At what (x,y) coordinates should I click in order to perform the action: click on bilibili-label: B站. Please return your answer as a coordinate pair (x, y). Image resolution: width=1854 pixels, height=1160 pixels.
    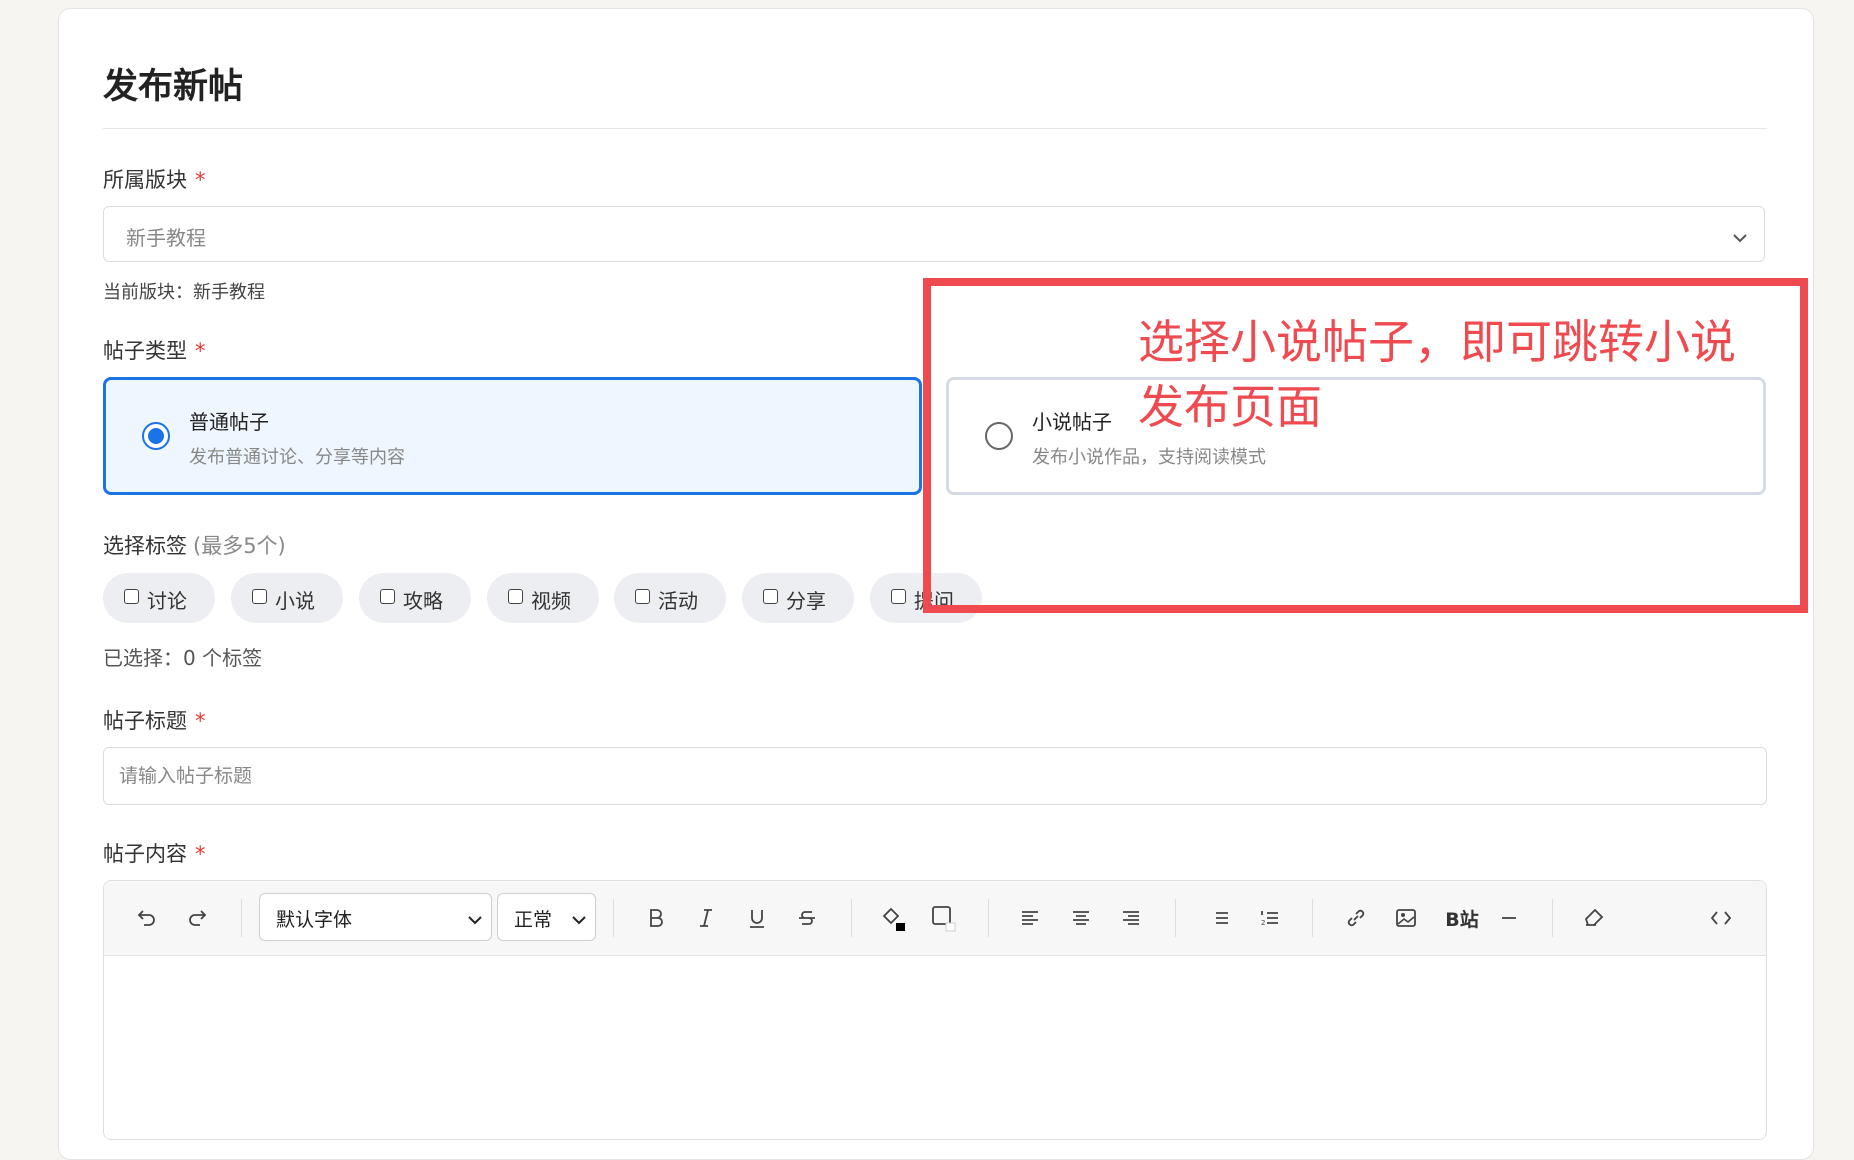
    Looking at the image, I should click on (1462, 919).